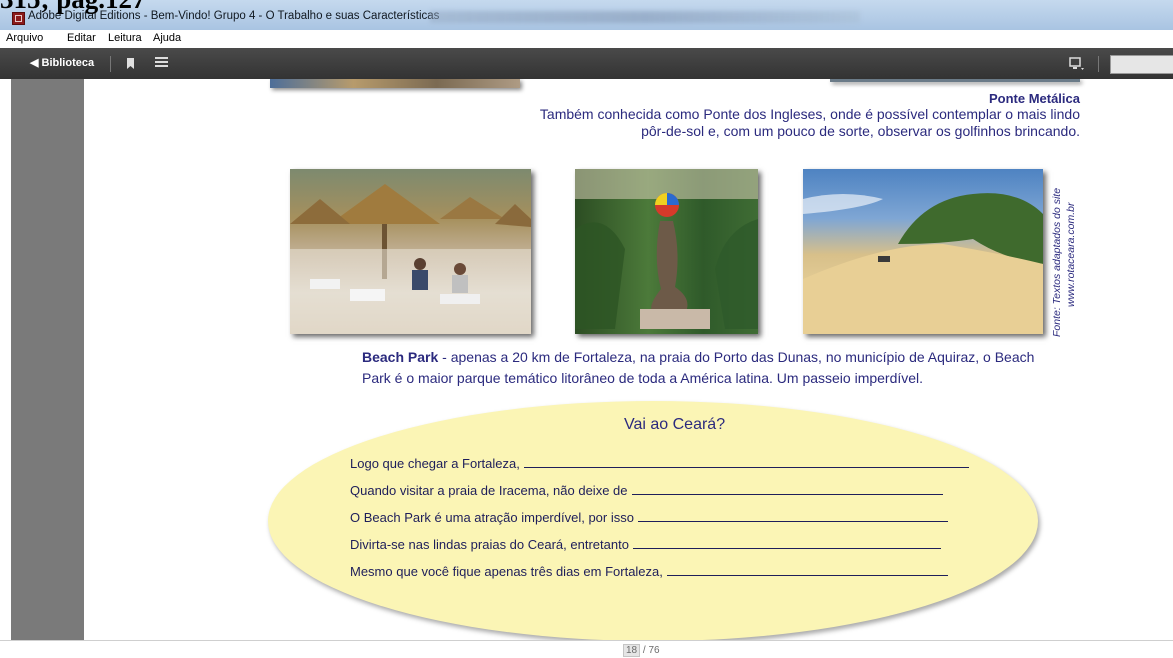 The width and height of the screenshot is (1173, 658). I want to click on menu-ajuda: Ajuda, so click(167, 38).